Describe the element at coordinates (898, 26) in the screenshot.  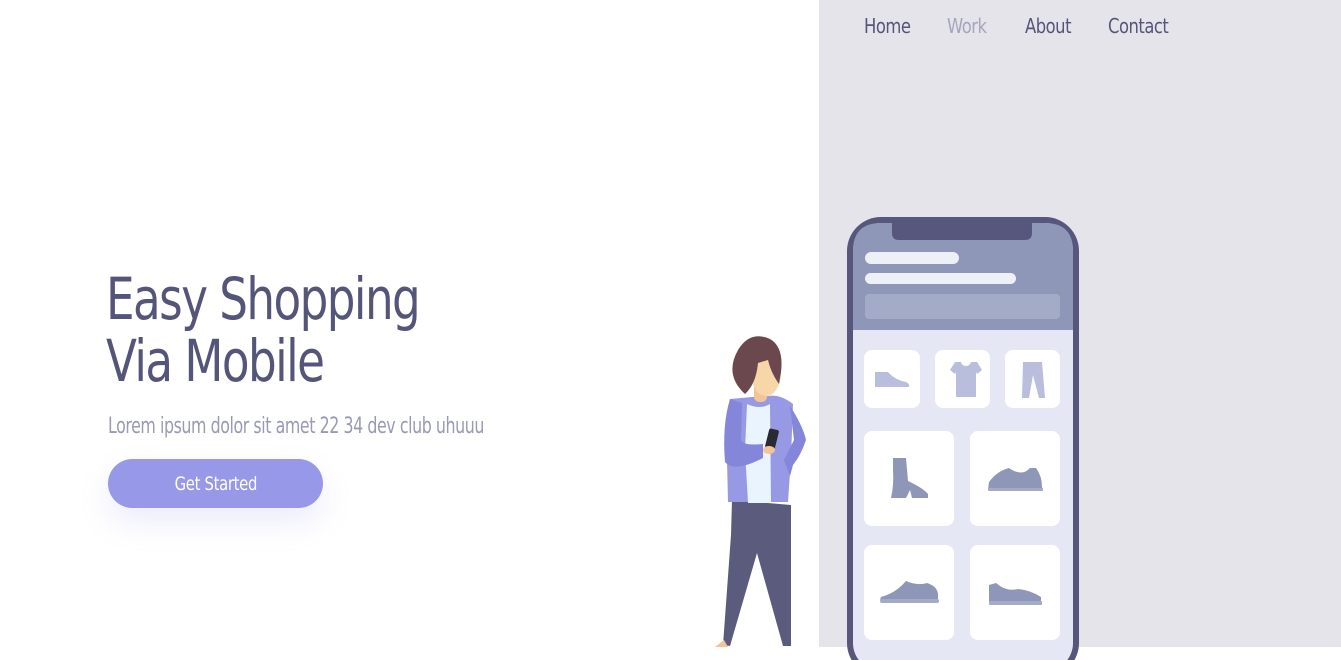
I see `nav-home-link: Home` at that location.